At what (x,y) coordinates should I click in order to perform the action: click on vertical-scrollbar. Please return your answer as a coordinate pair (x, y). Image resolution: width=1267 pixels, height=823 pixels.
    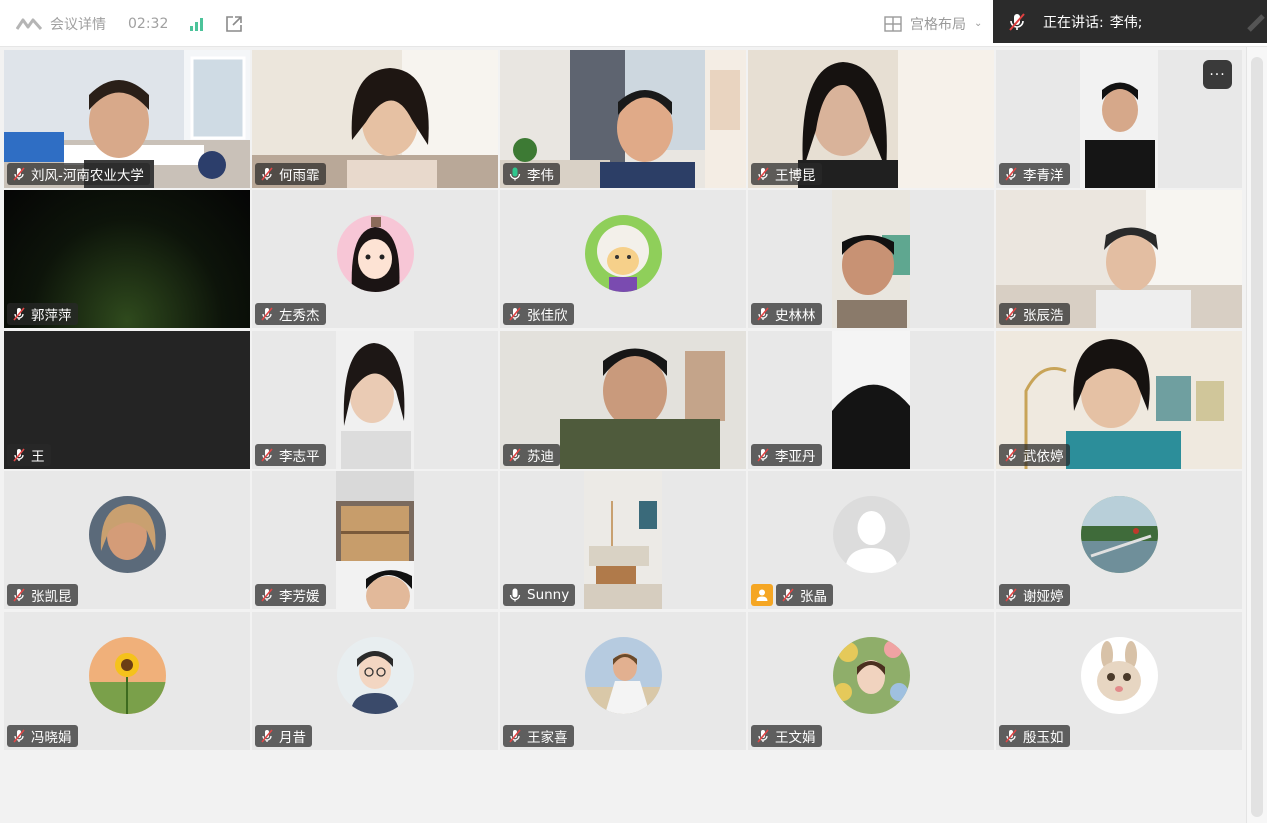
    Looking at the image, I should click on (1256, 435).